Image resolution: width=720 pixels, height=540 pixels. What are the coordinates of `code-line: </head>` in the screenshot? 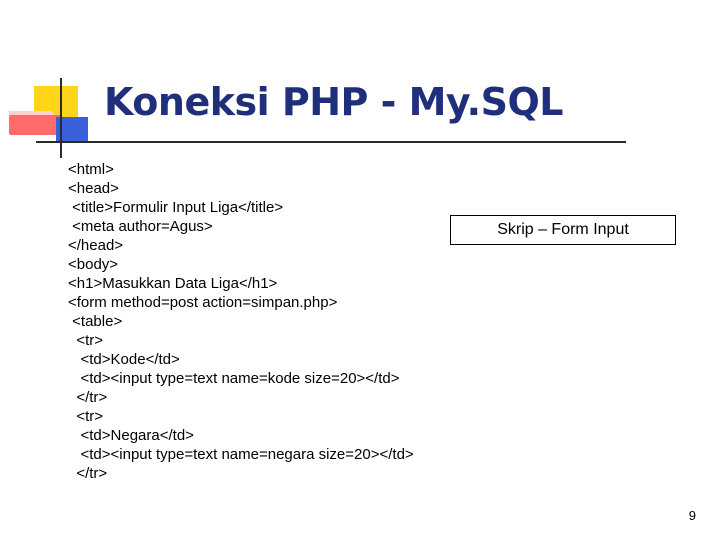 It's located at (96, 245).